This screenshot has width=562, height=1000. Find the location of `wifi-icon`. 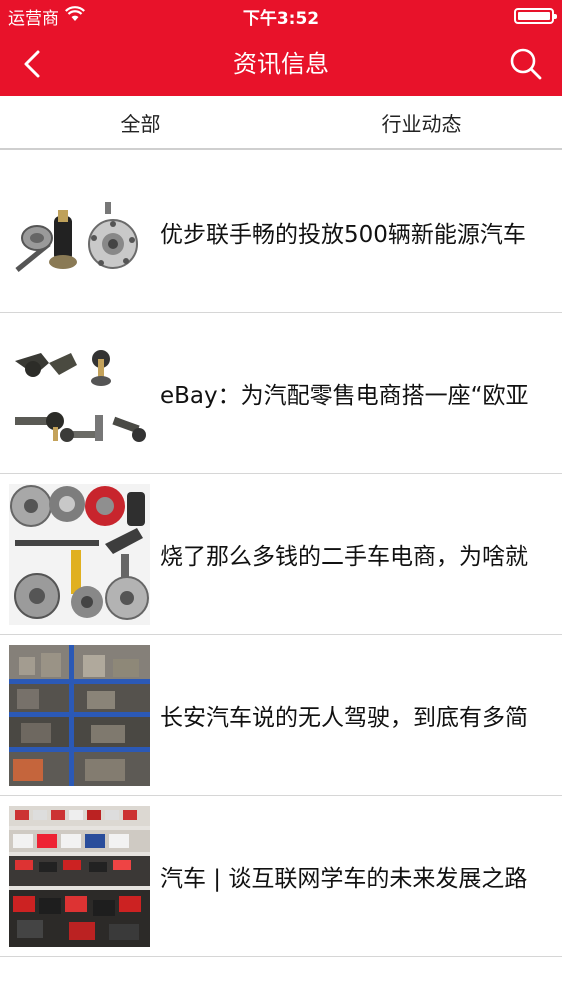

wifi-icon is located at coordinates (75, 16).